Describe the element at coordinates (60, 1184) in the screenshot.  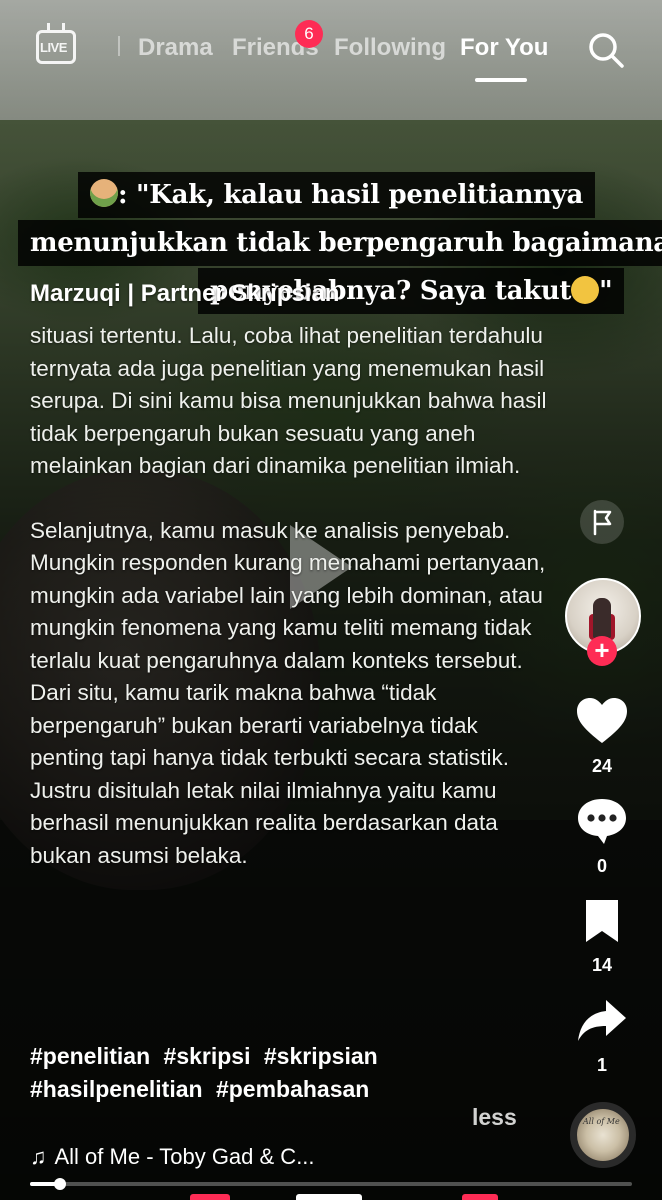
I see `progress-handle` at that location.